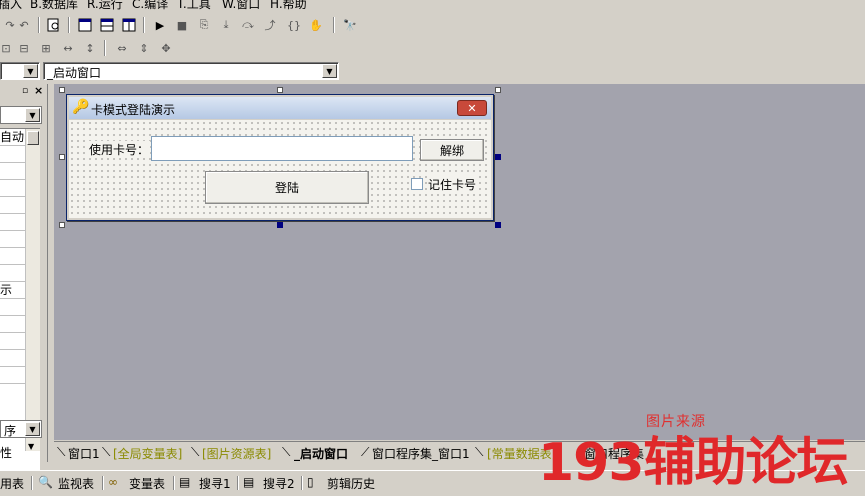 Image resolution: width=865 pixels, height=496 pixels. Describe the element at coordinates (54, 6) in the screenshot. I see `menu-database: B.数据库` at that location.